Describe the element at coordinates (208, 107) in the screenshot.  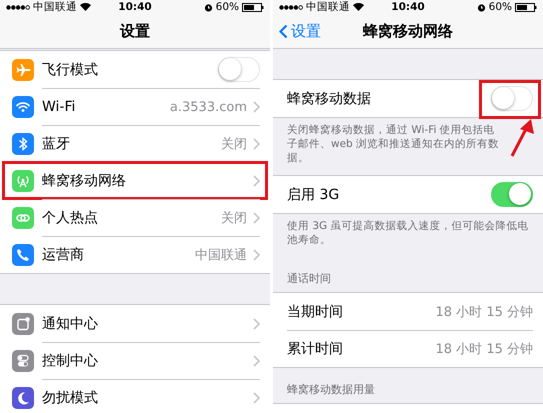
I see `row-value: a.3533.com` at that location.